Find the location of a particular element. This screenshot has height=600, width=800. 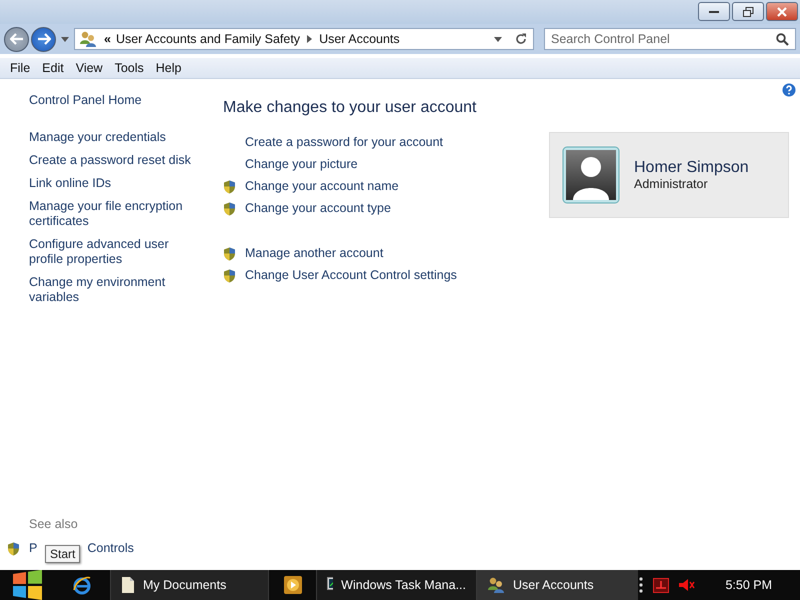

close-icon is located at coordinates (782, 11).